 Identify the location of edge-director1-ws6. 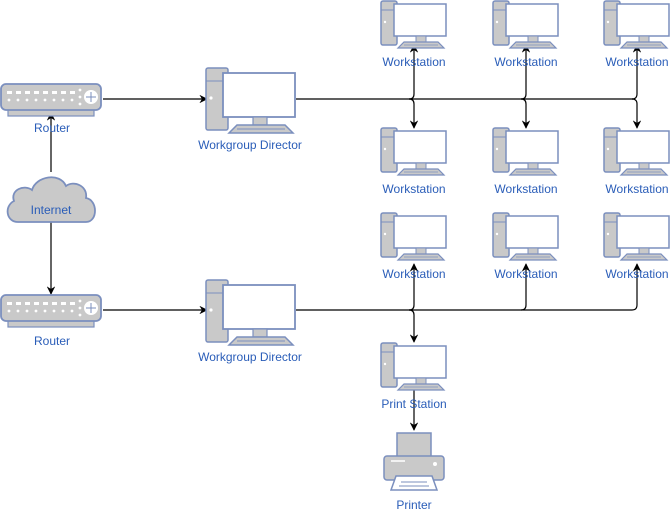
(636, 113).